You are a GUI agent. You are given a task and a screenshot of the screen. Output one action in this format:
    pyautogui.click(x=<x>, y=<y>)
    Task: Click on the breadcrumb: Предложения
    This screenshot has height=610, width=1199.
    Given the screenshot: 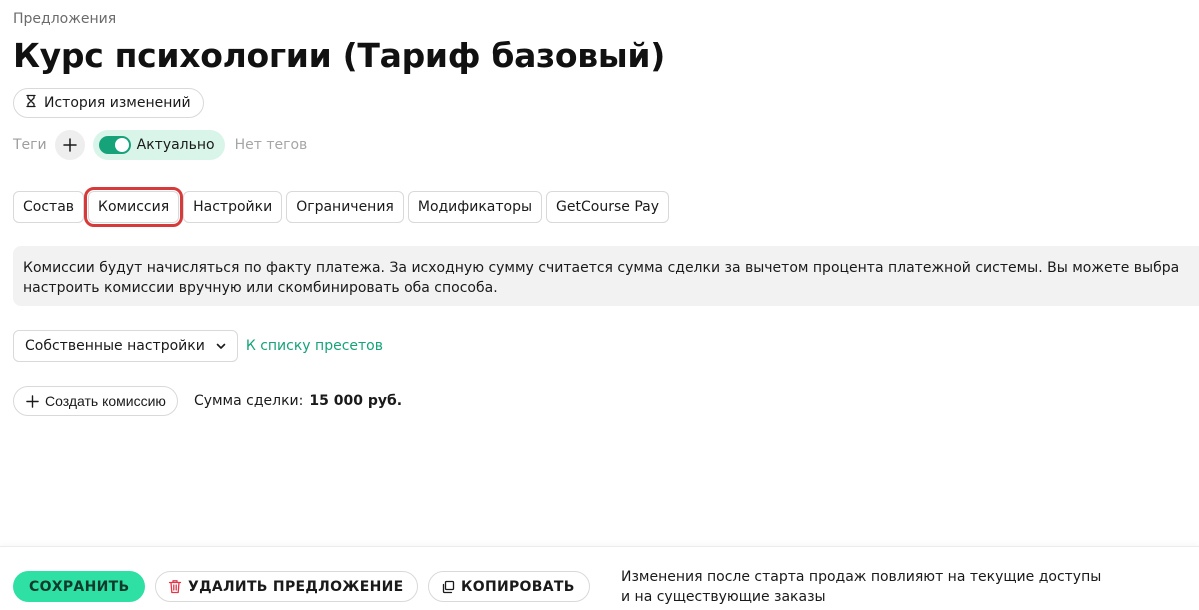 What is the action you would take?
    pyautogui.click(x=64, y=19)
    